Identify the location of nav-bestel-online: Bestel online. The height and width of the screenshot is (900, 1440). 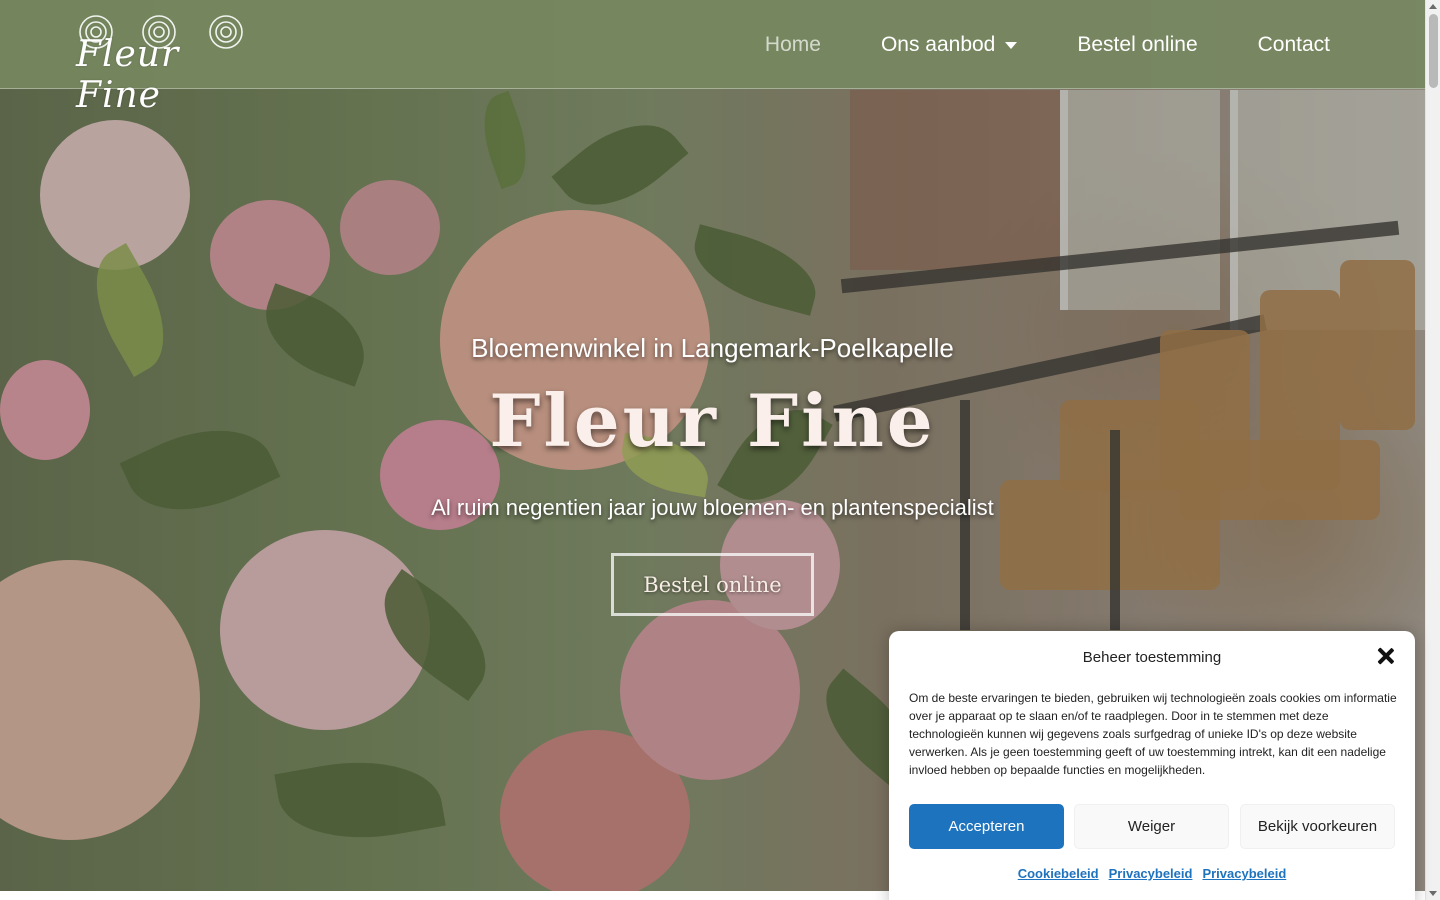
(1137, 45).